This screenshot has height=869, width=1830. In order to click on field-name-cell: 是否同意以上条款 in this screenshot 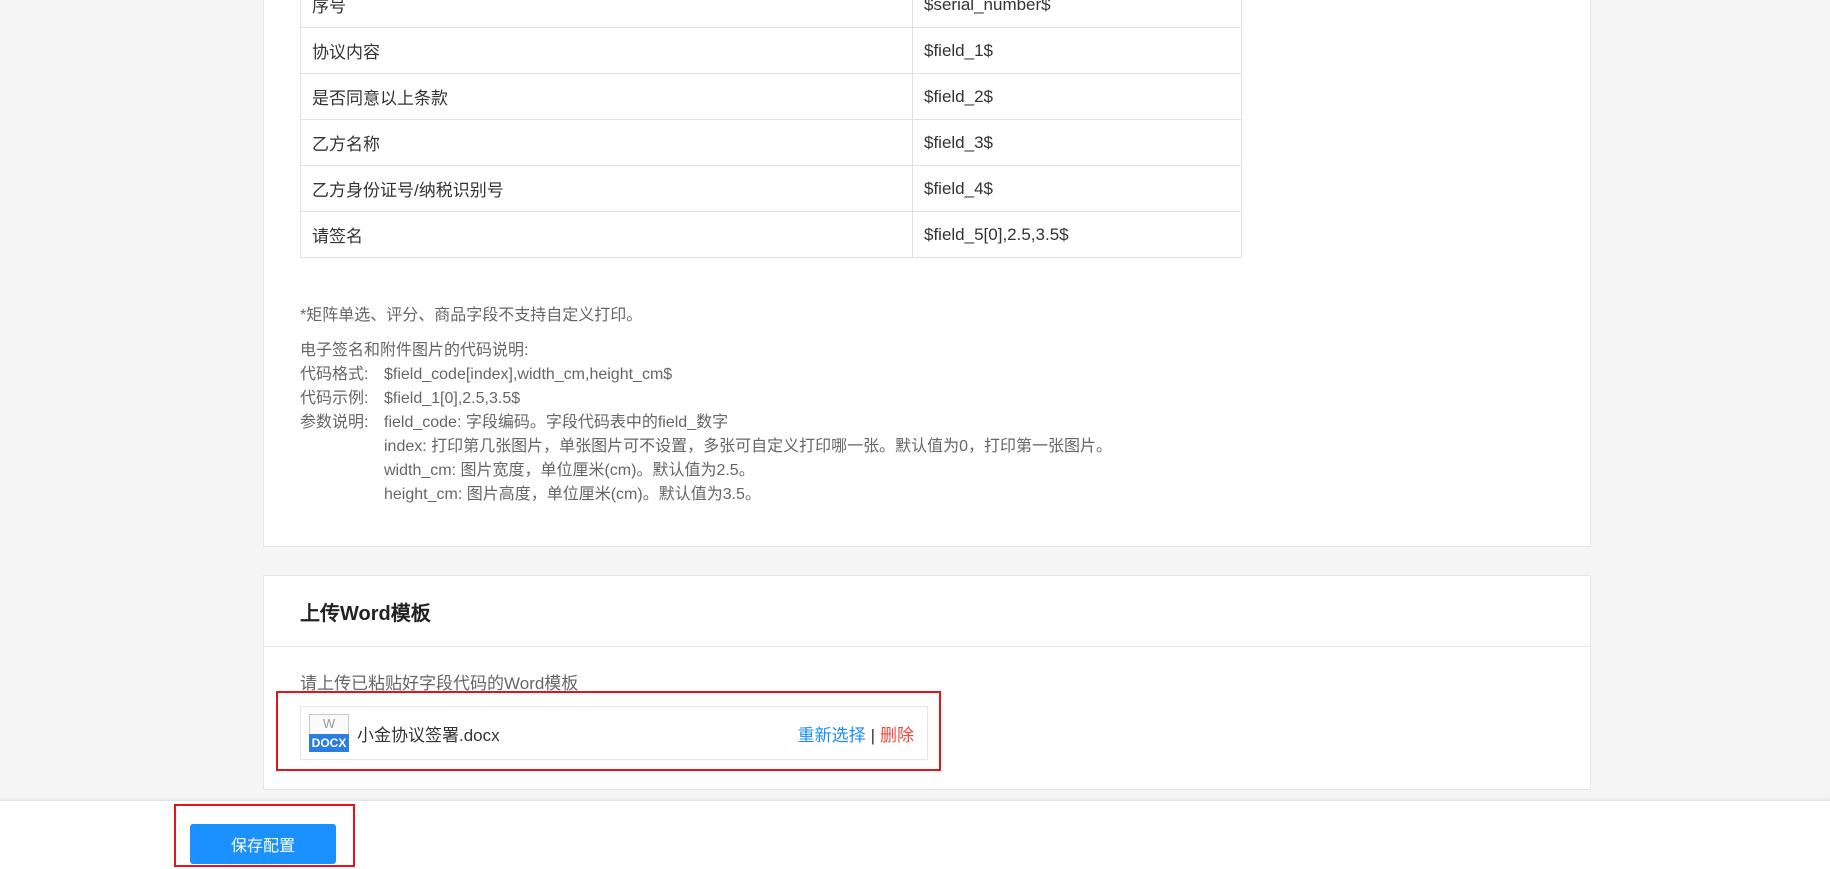, I will do `click(606, 96)`.